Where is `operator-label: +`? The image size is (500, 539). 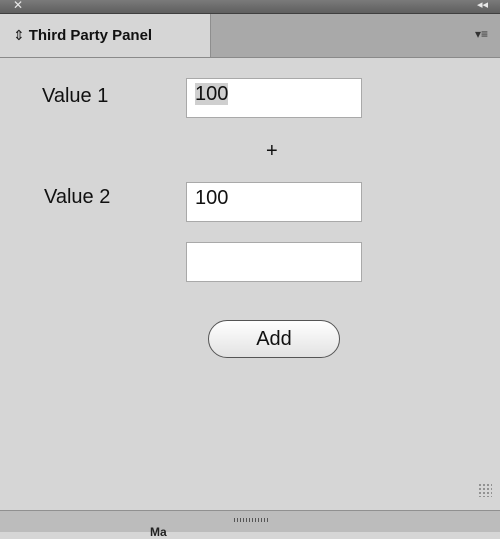 operator-label: + is located at coordinates (272, 151).